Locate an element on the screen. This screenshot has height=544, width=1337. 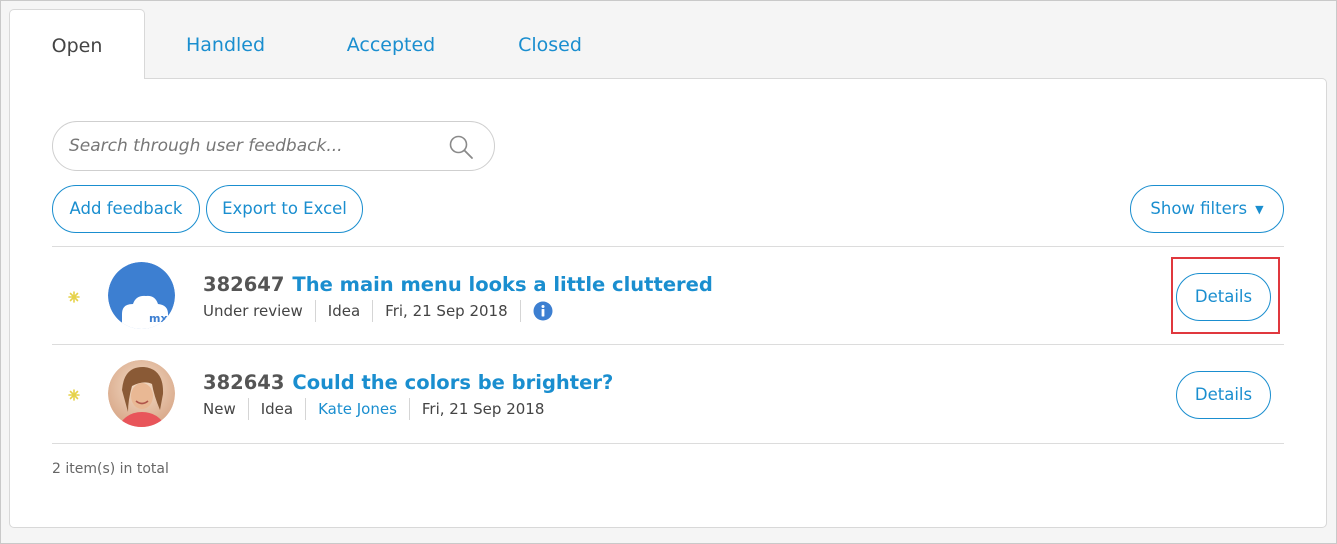
mx-logo-icon: mx is located at coordinates (141, 295).